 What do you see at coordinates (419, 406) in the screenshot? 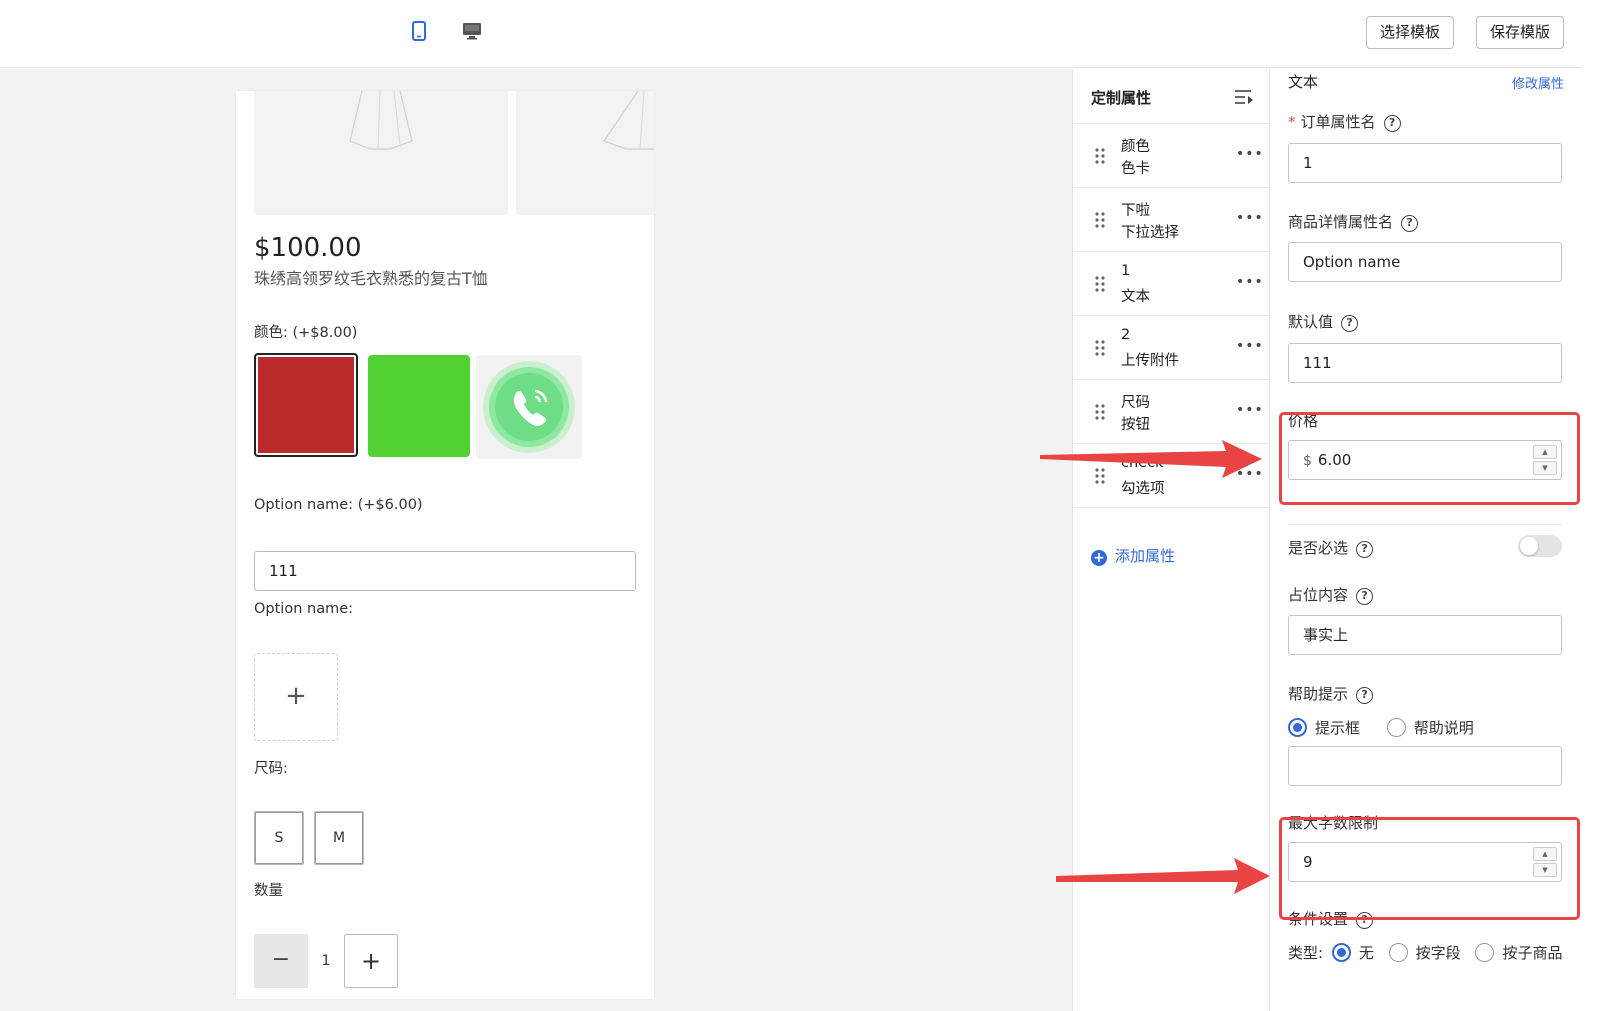
I see `color-swatch-green` at bounding box center [419, 406].